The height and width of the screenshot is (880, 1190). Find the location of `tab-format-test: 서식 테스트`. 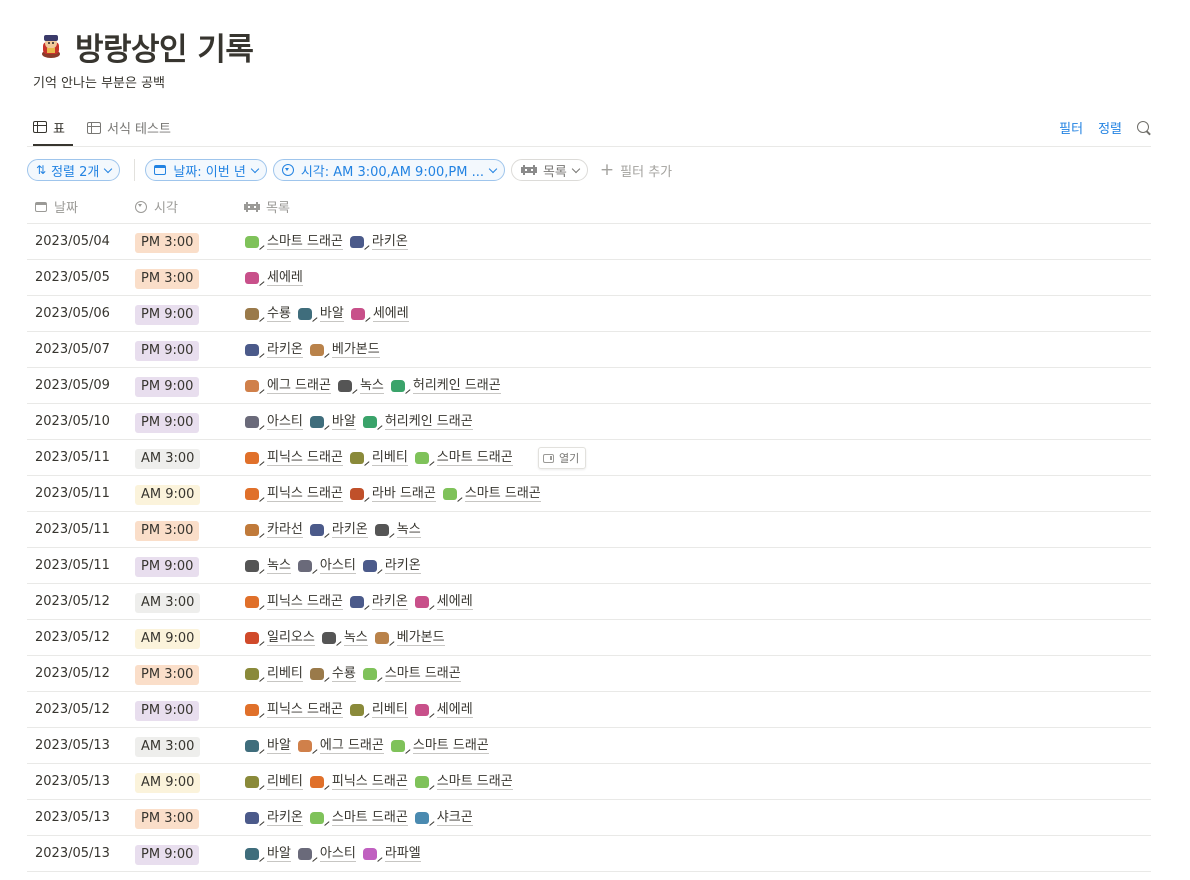

tab-format-test: 서식 테스트 is located at coordinates (129, 127).